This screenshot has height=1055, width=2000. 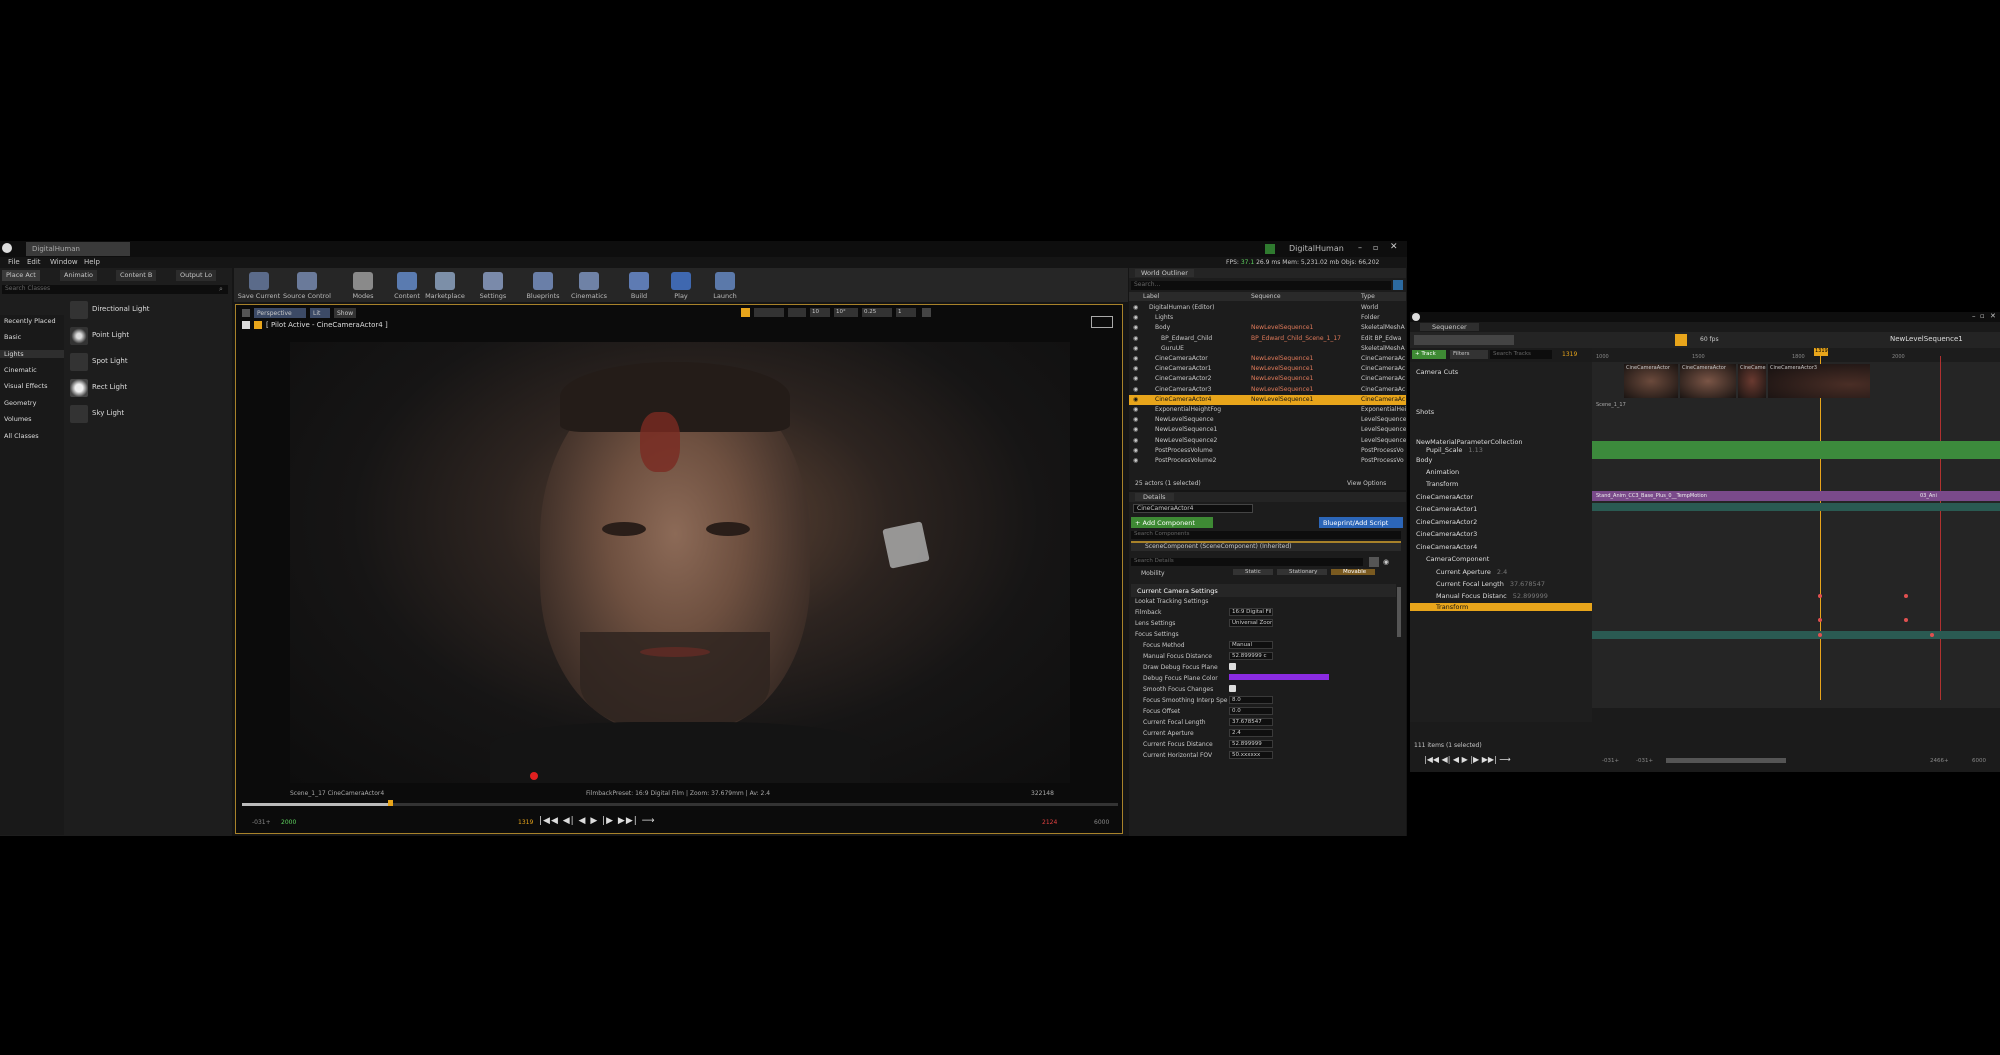 I want to click on category-volumes: Volumes, so click(x=18, y=419).